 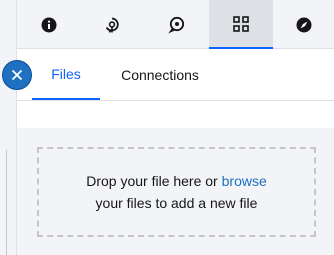 I want to click on compass-icon, so click(x=303, y=24).